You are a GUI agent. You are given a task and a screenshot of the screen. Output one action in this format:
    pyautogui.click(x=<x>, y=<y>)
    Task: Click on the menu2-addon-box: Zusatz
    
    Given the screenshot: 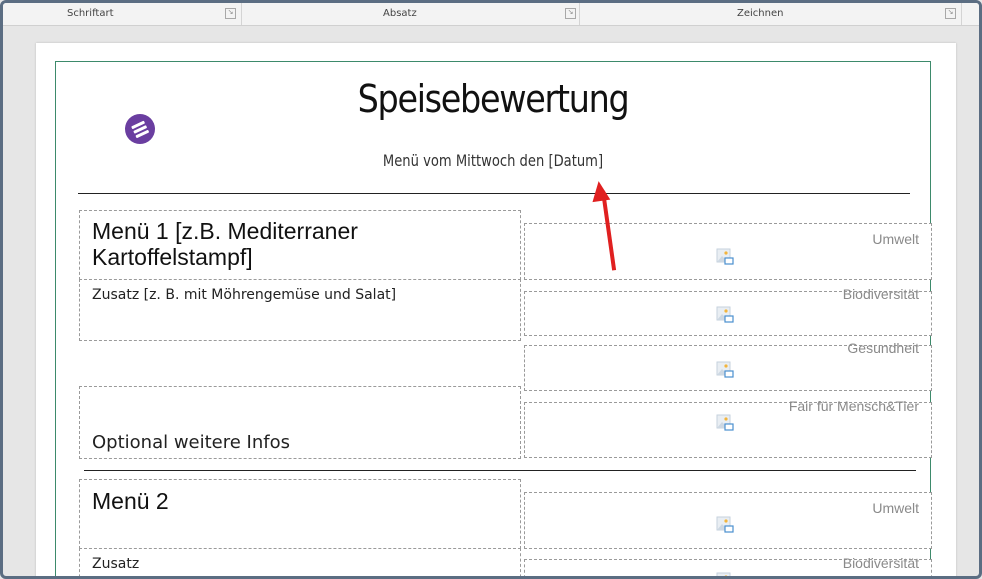 What is the action you would take?
    pyautogui.click(x=300, y=562)
    